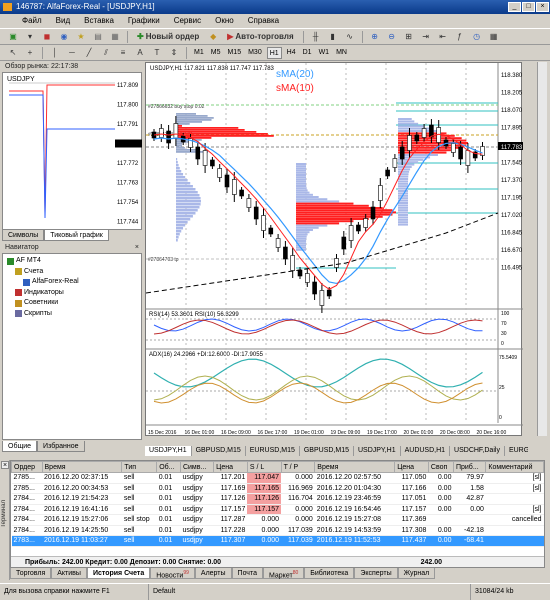 This screenshot has height=600, width=550. I want to click on terminal-tab: Торговля, so click(31, 573).